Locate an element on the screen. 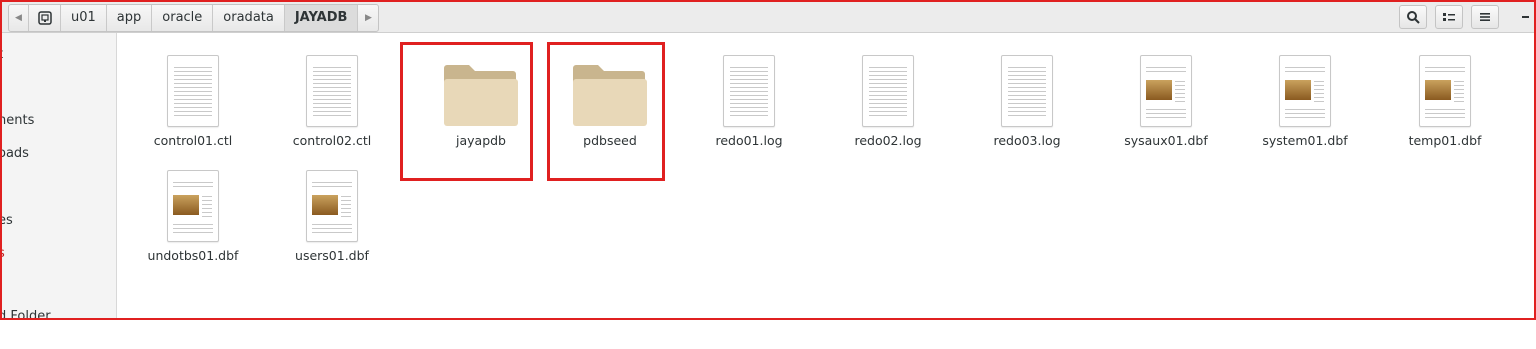 This screenshot has height=349, width=1536. hamburger-menu-icon is located at coordinates (1485, 17).